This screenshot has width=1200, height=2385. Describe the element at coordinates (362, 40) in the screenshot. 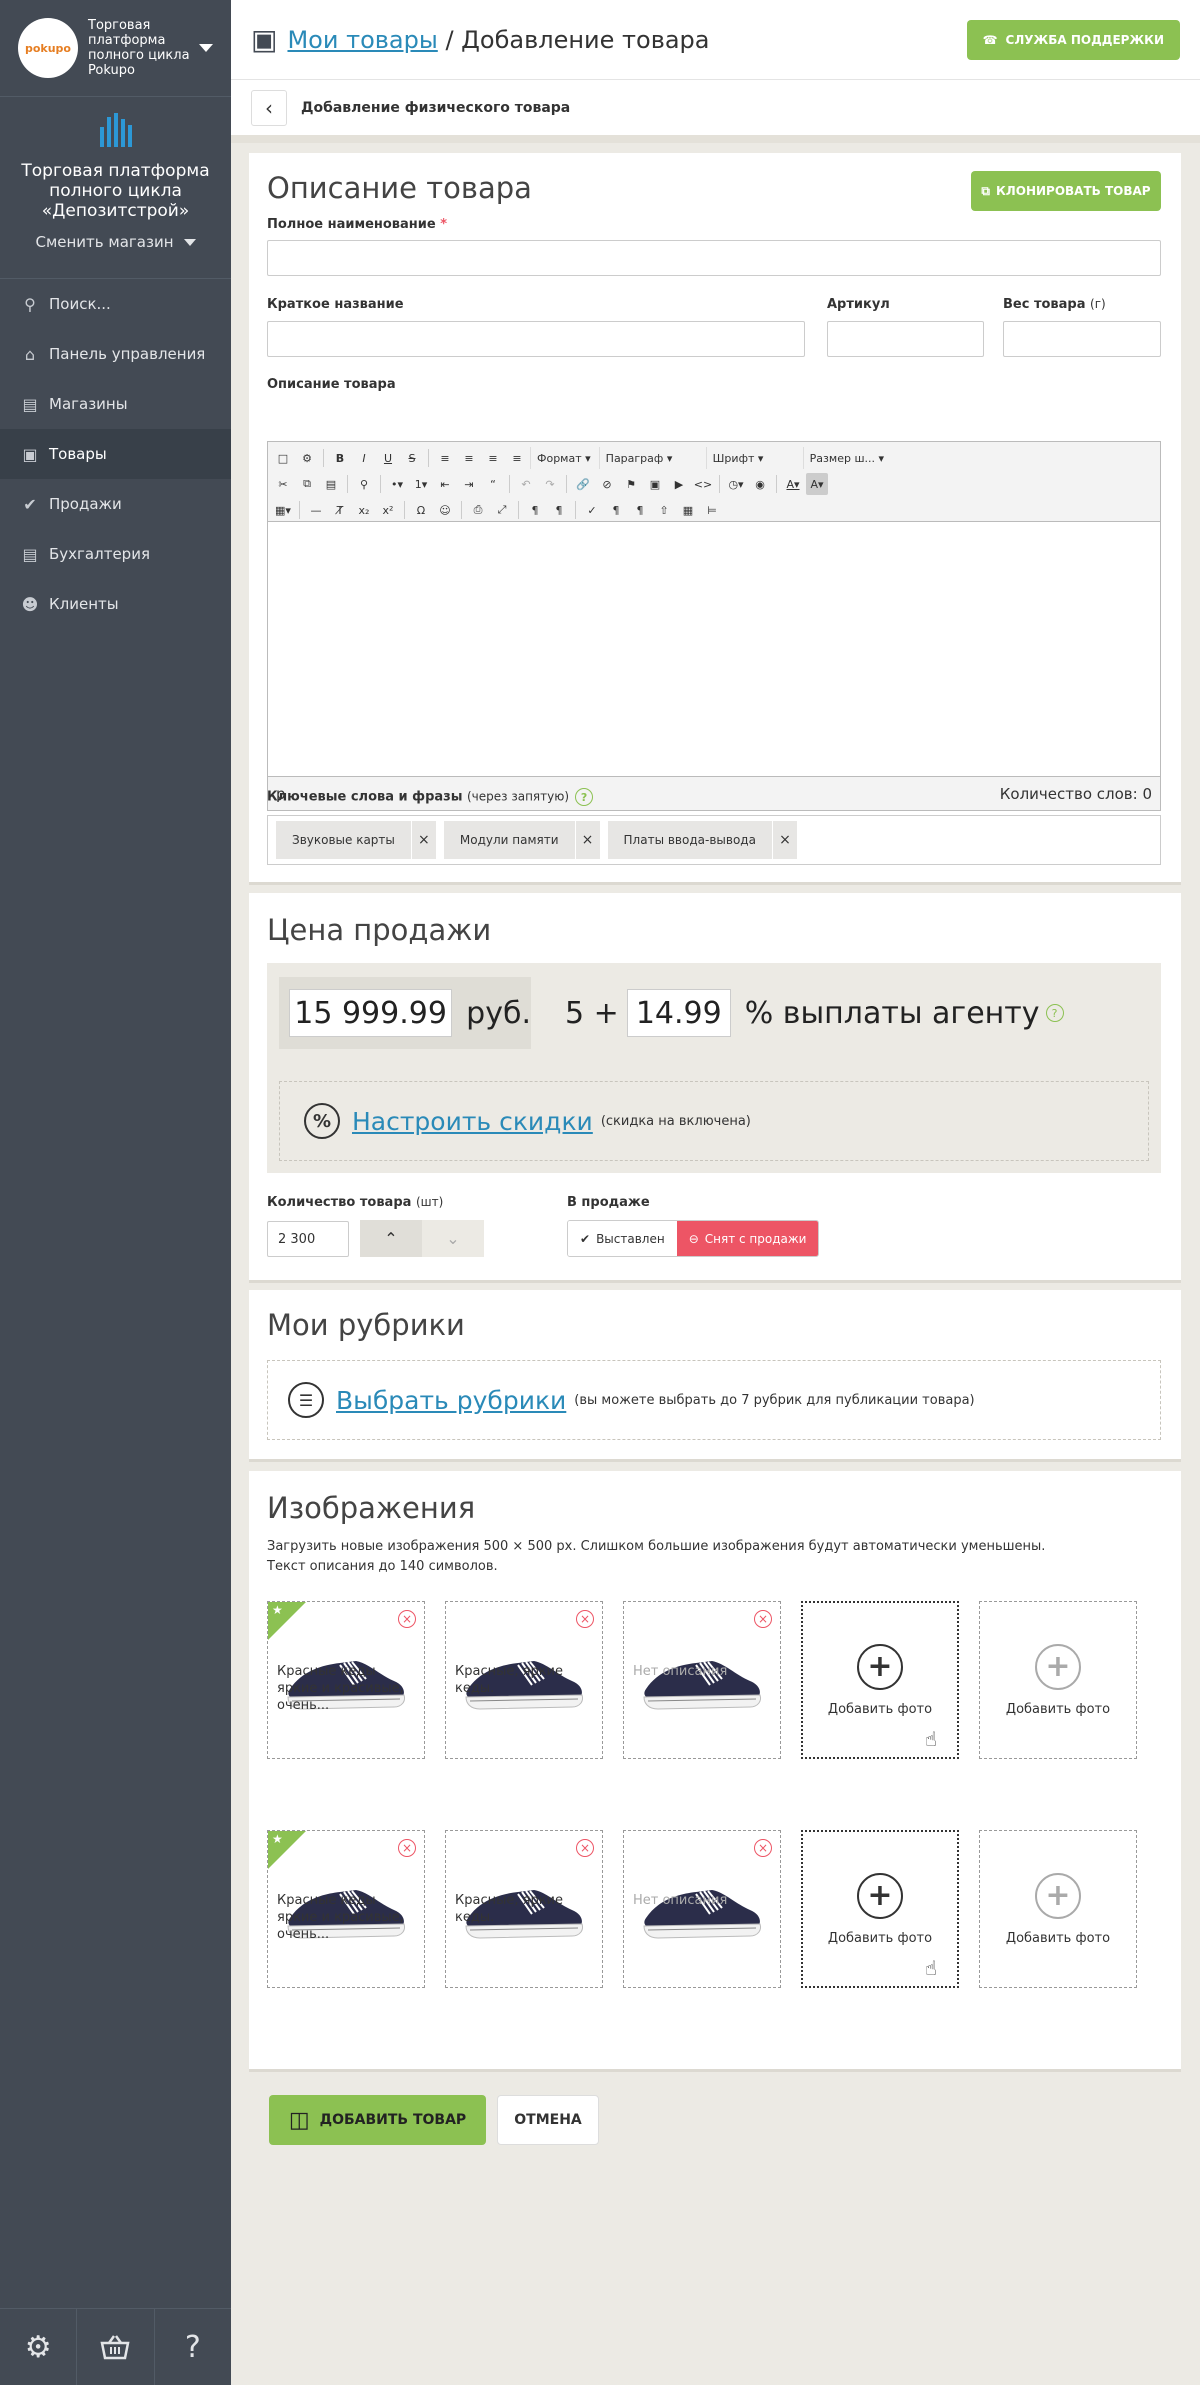

I see `breadcrumb-link-products: Мои товары` at that location.